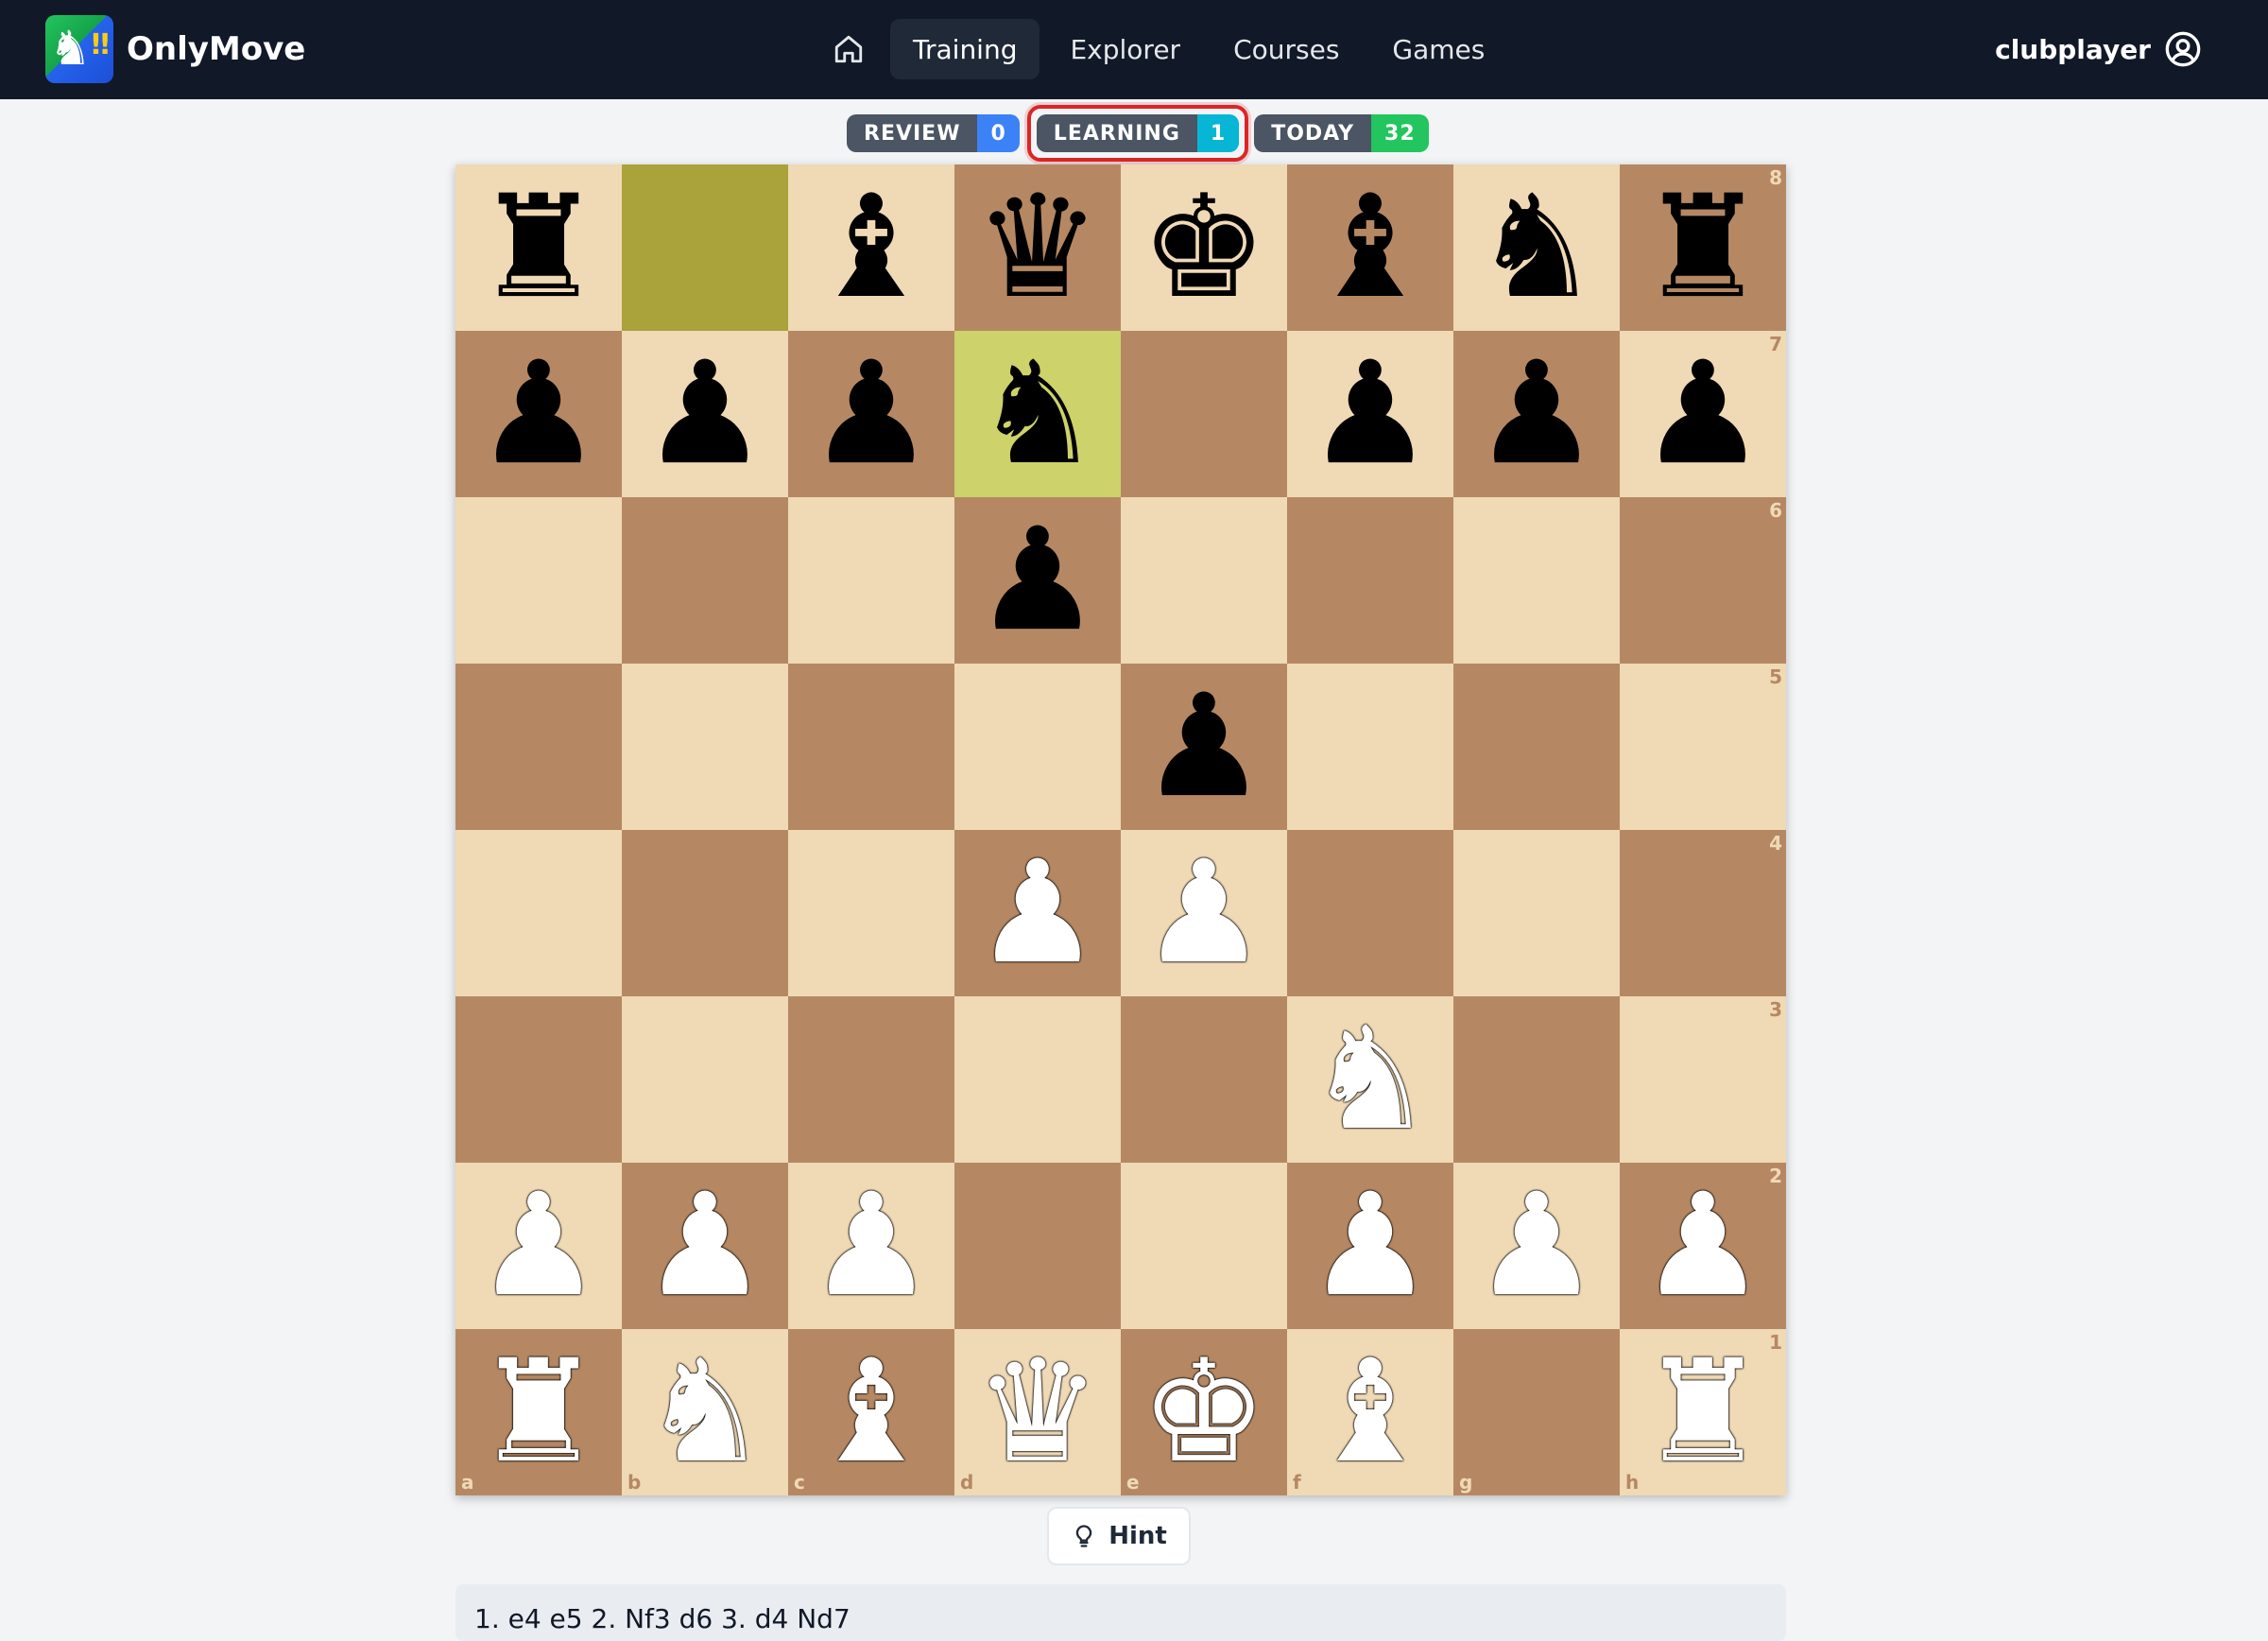 This screenshot has width=2268, height=1641. Describe the element at coordinates (1536, 913) in the screenshot. I see `square-g4` at that location.